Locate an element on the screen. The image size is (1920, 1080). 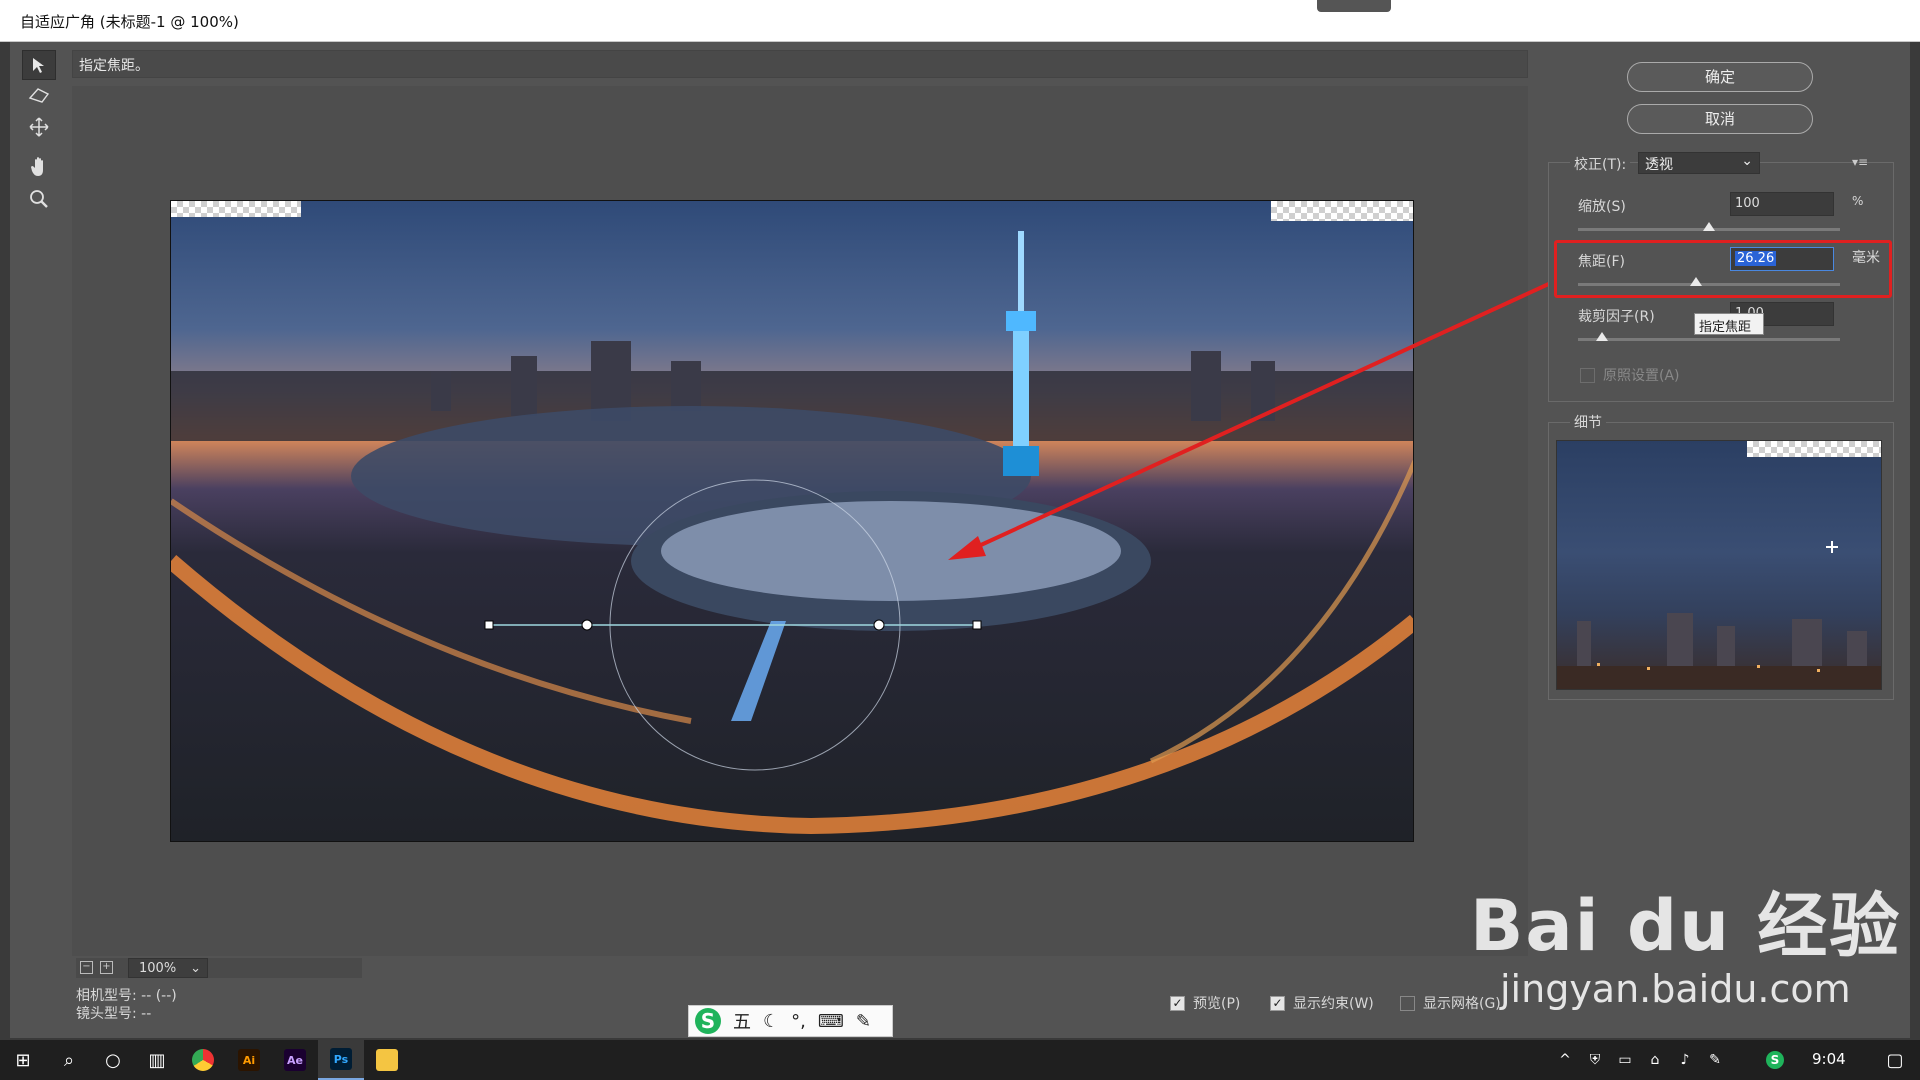
highlight-box is located at coordinates (1723, 269).